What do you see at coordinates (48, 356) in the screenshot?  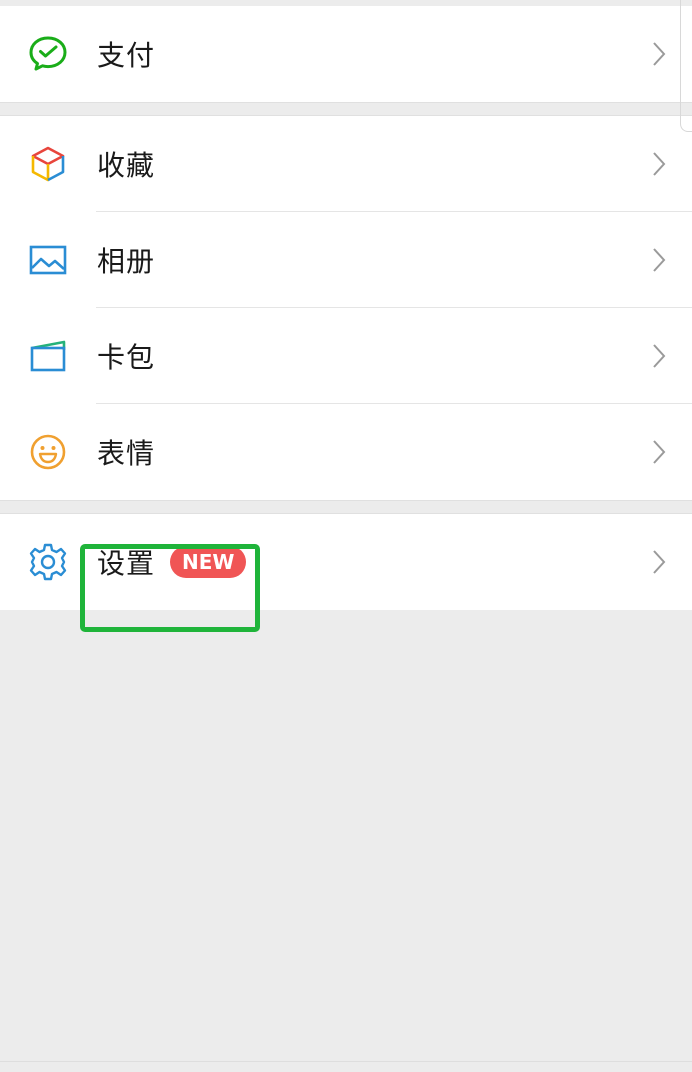 I see `card-wallet-icon` at bounding box center [48, 356].